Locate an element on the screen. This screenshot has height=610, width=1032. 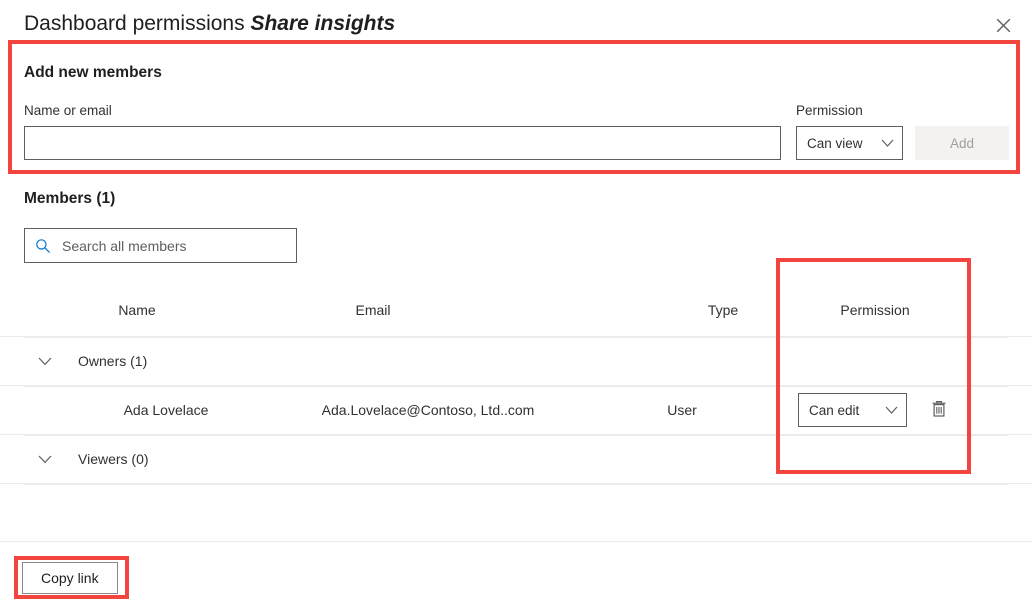
search-icon is located at coordinates (43, 246).